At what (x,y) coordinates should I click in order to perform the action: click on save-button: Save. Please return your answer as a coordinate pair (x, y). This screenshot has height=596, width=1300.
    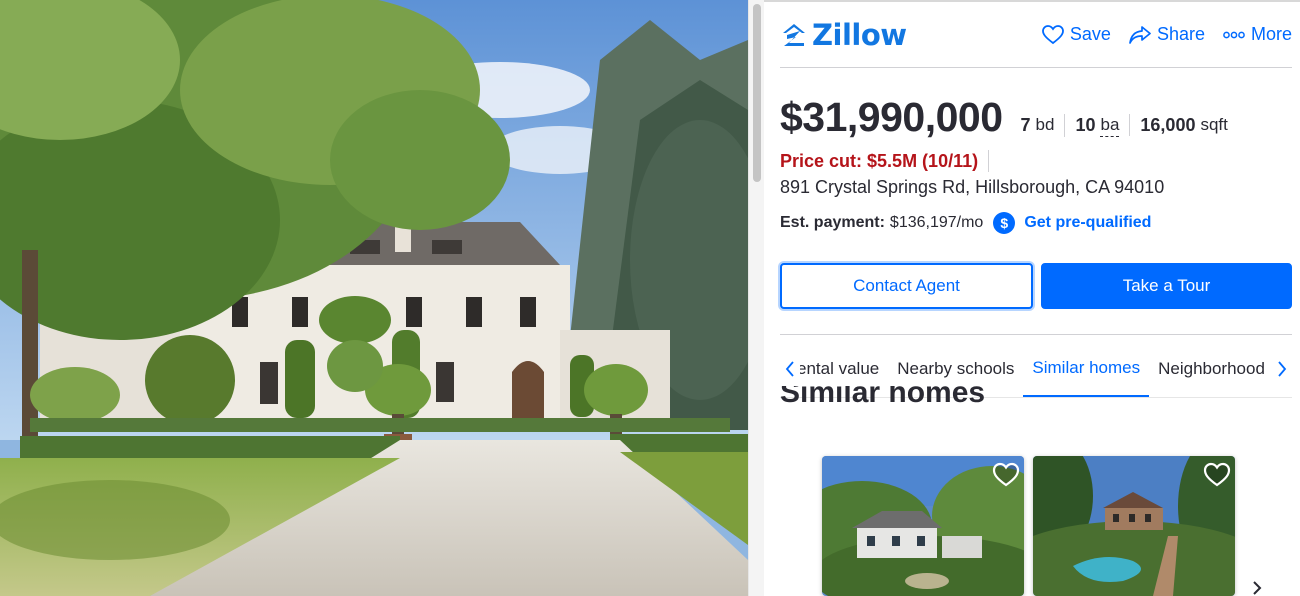
    Looking at the image, I should click on (1076, 34).